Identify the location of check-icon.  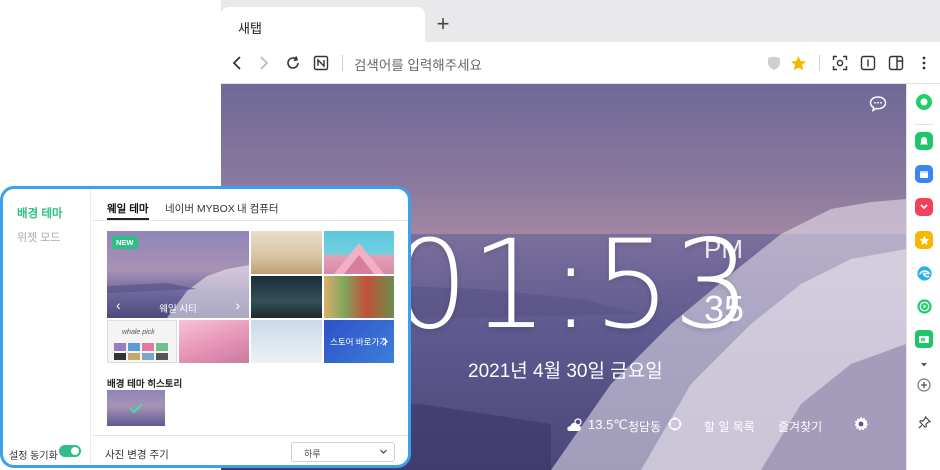
(136, 408).